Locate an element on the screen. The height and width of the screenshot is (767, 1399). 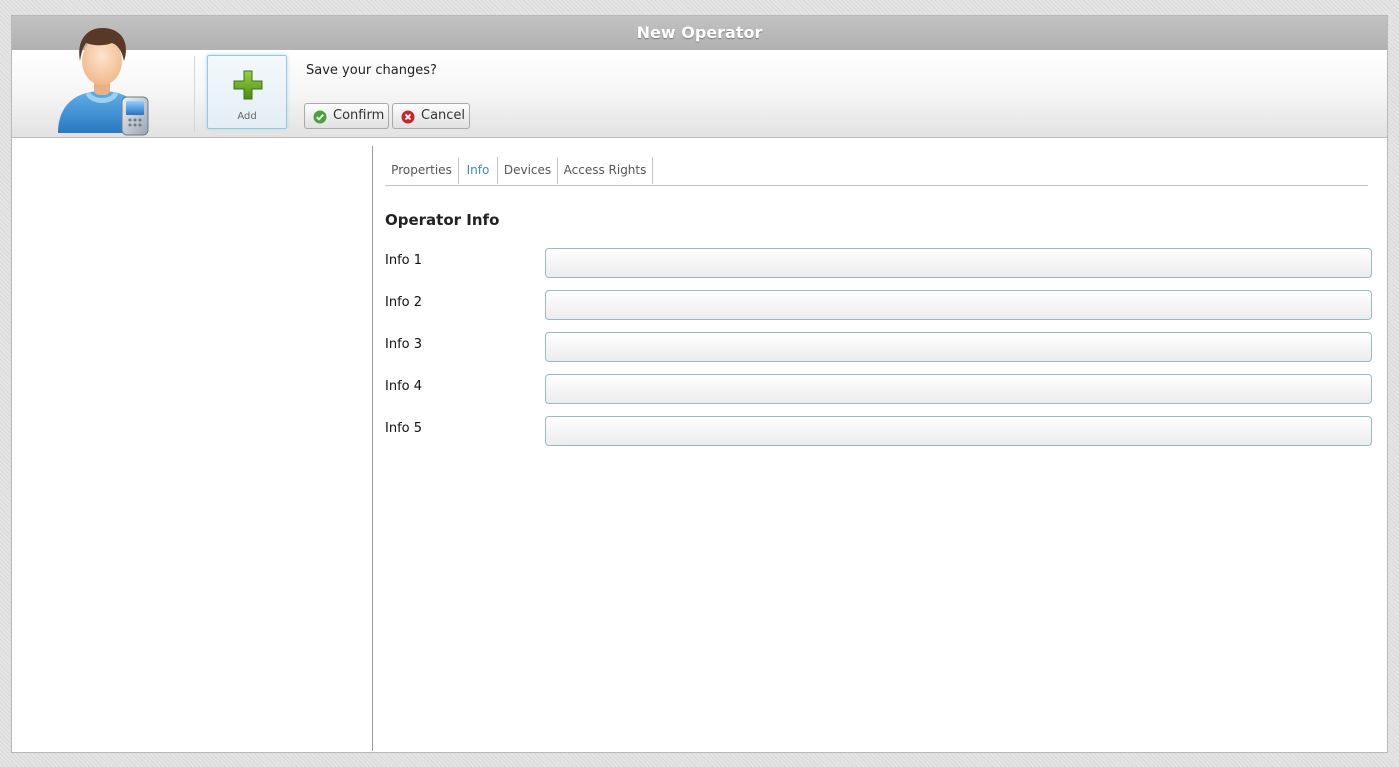
field-label: Info 4 is located at coordinates (404, 386).